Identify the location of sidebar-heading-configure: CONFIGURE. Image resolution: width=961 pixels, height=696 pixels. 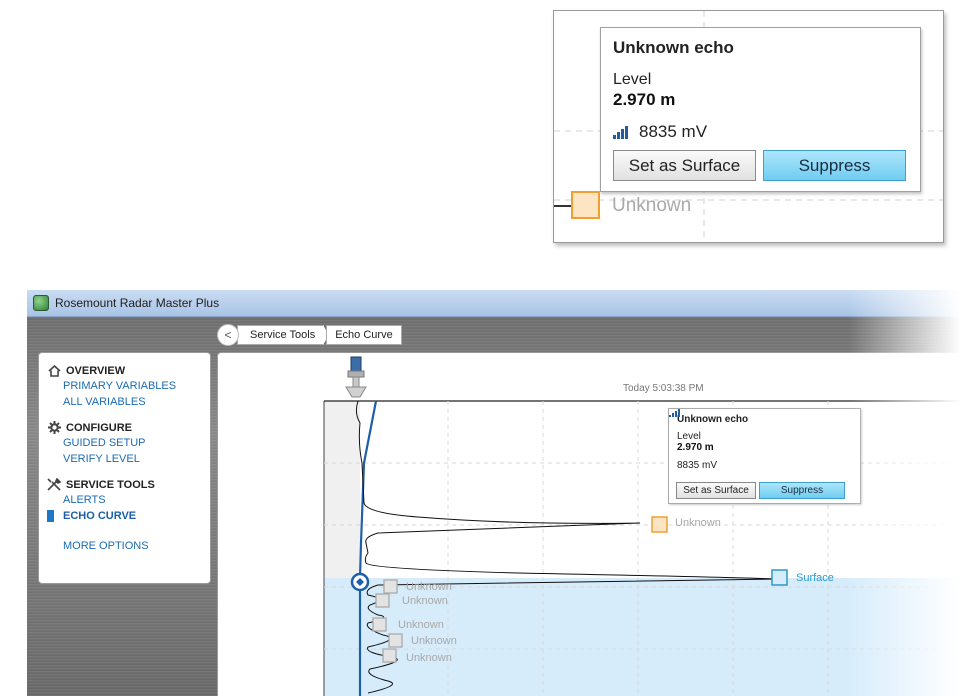
(124, 427).